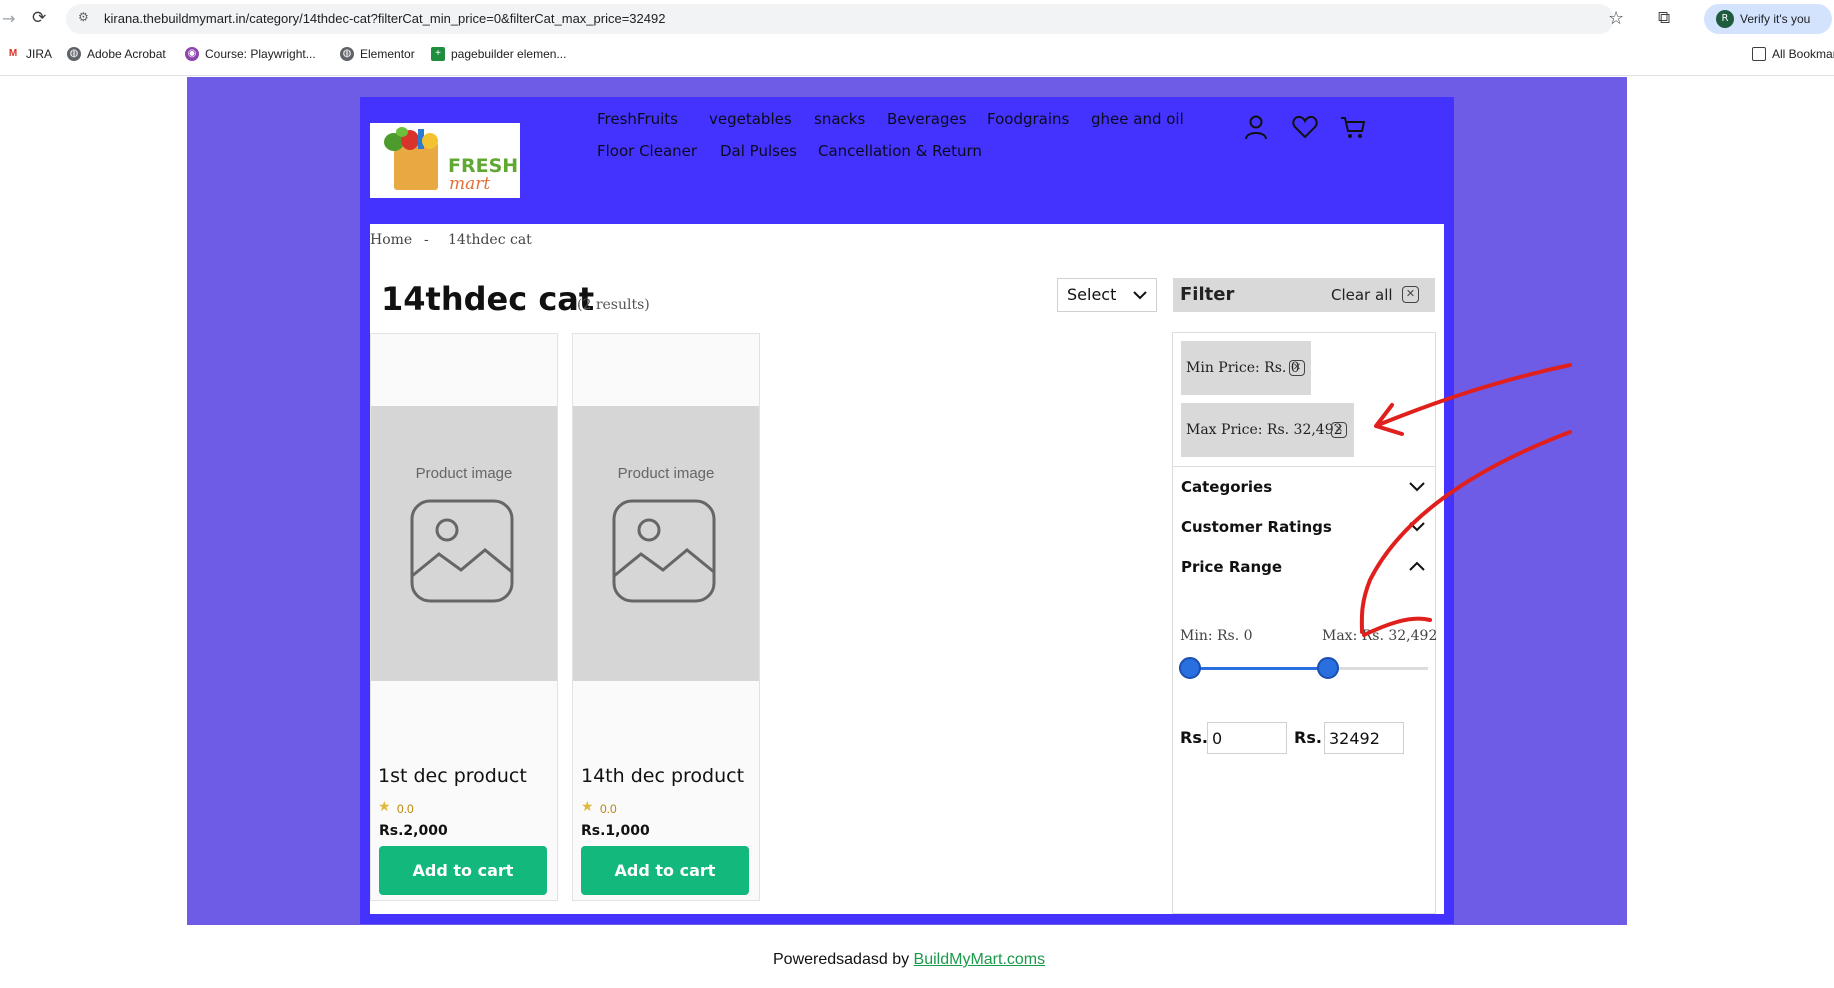 This screenshot has width=1834, height=988. I want to click on filter-section-categories: Categories, so click(1226, 487).